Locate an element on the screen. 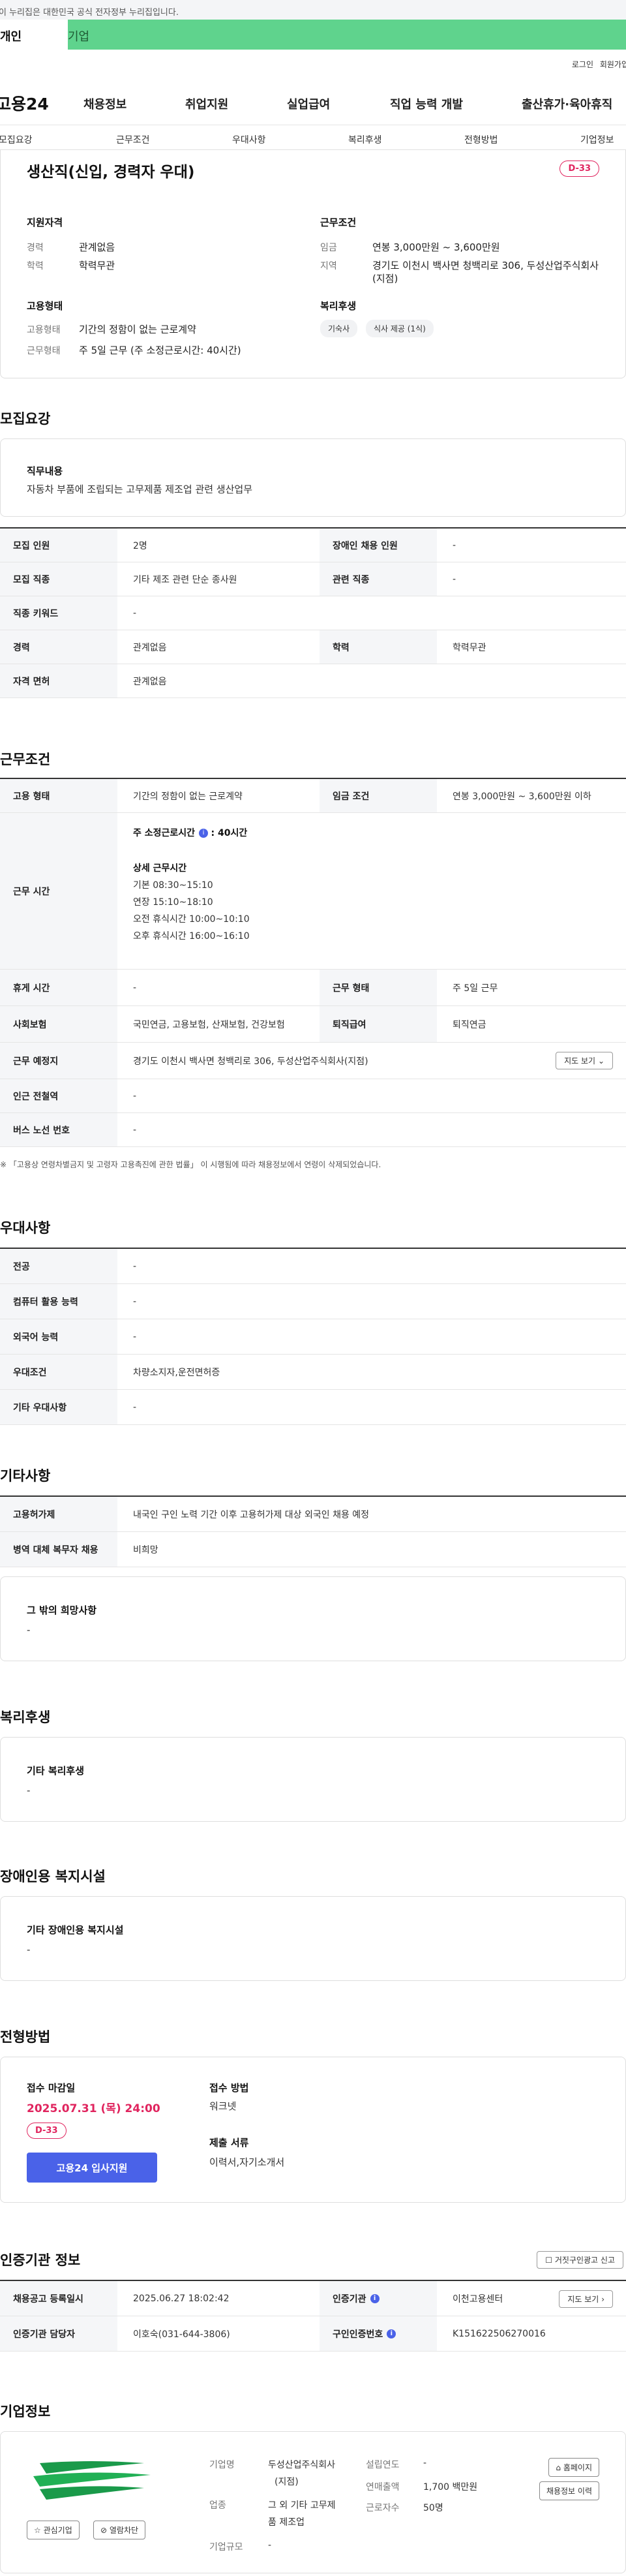 This screenshot has width=626, height=2576. cert-section-title: 인증기관 정보 is located at coordinates (40, 2260).